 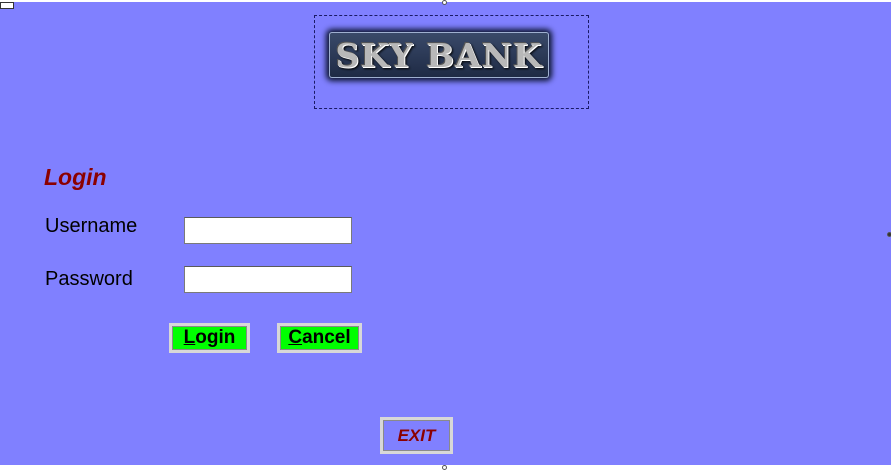 I want to click on cancel-button-label: ancel, so click(x=326, y=337).